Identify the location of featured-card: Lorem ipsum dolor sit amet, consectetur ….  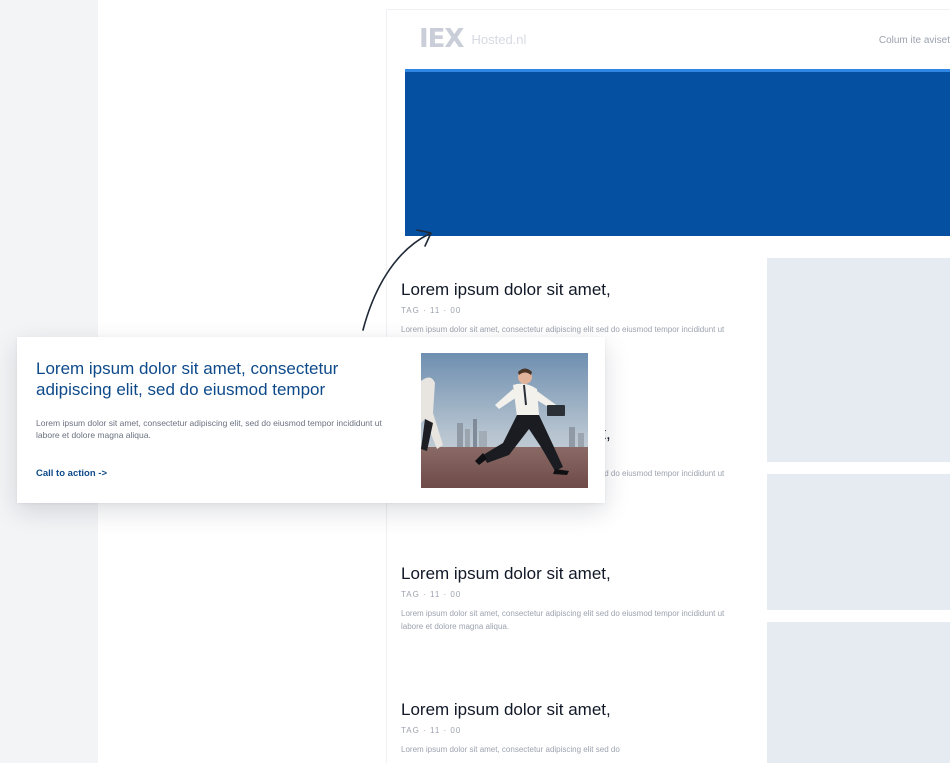
(311, 420).